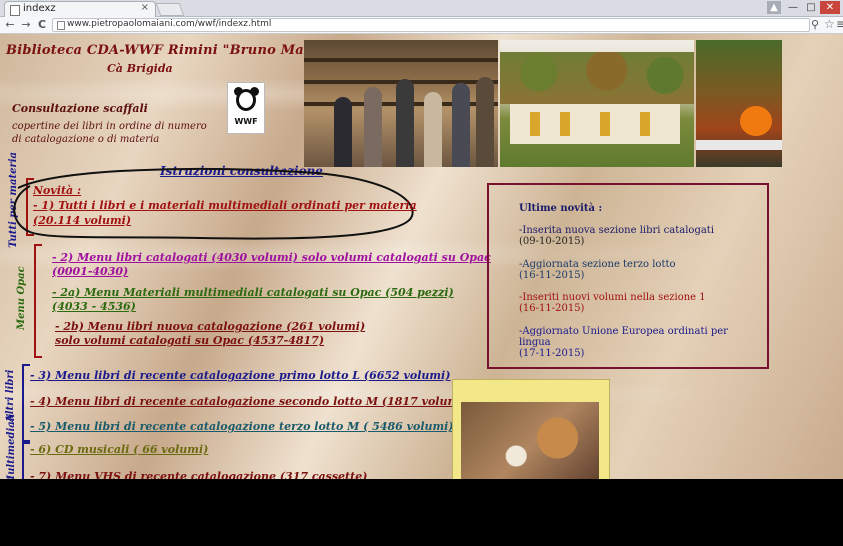 The image size is (843, 546). What do you see at coordinates (552, 241) in the screenshot?
I see `news-item-date: (09-10-2015)` at bounding box center [552, 241].